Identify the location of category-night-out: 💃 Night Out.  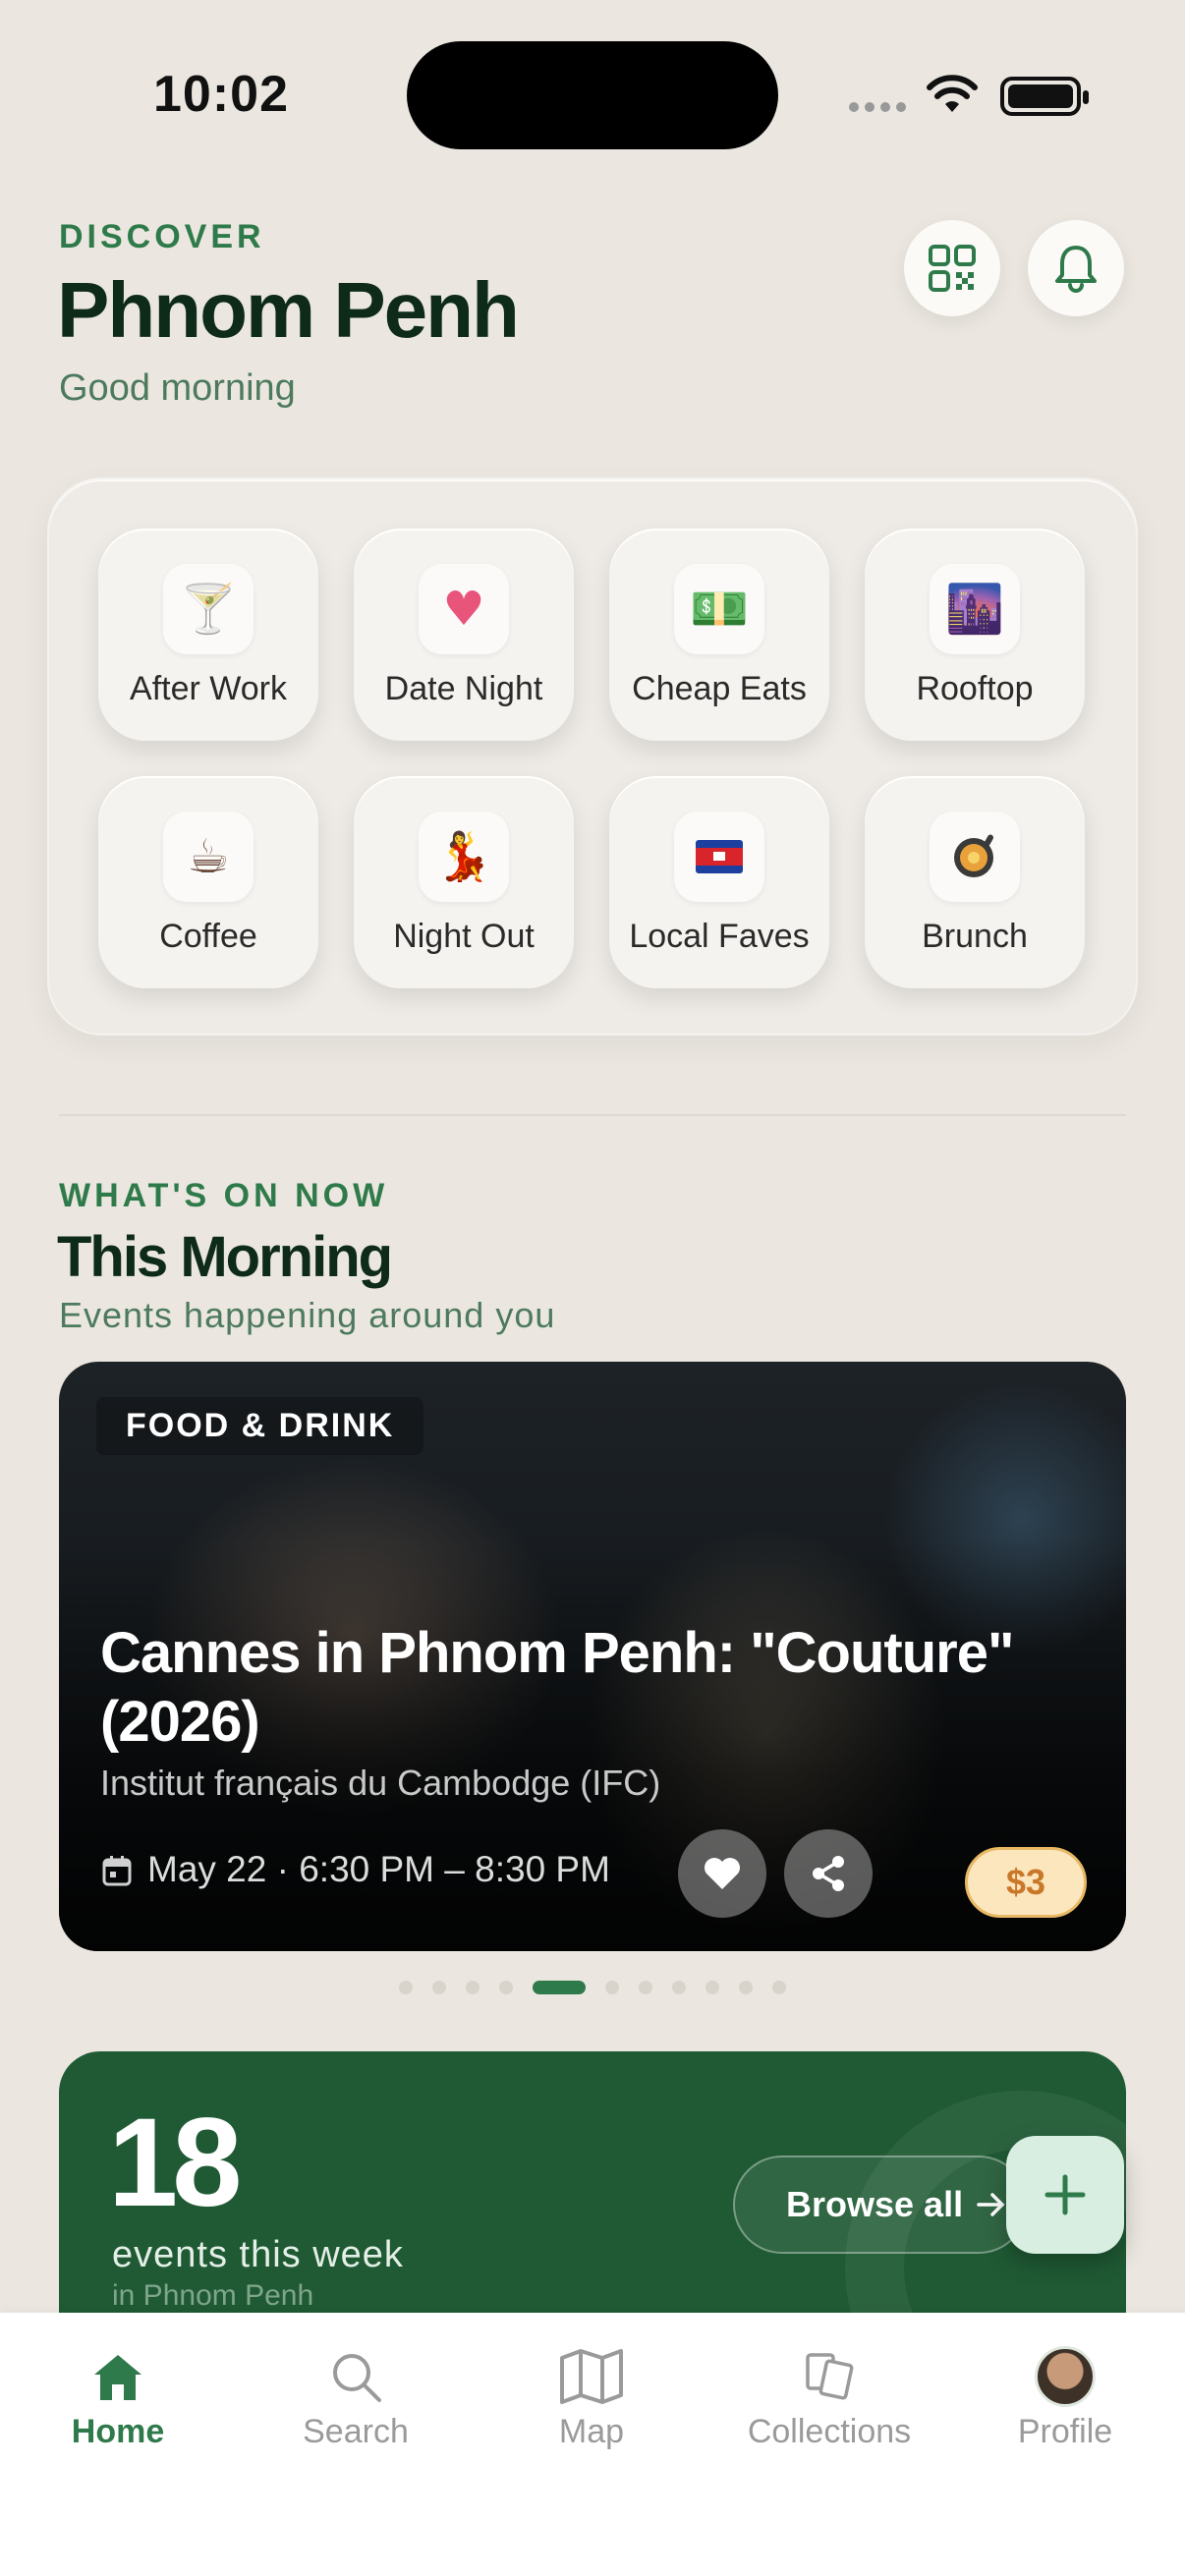
(464, 882).